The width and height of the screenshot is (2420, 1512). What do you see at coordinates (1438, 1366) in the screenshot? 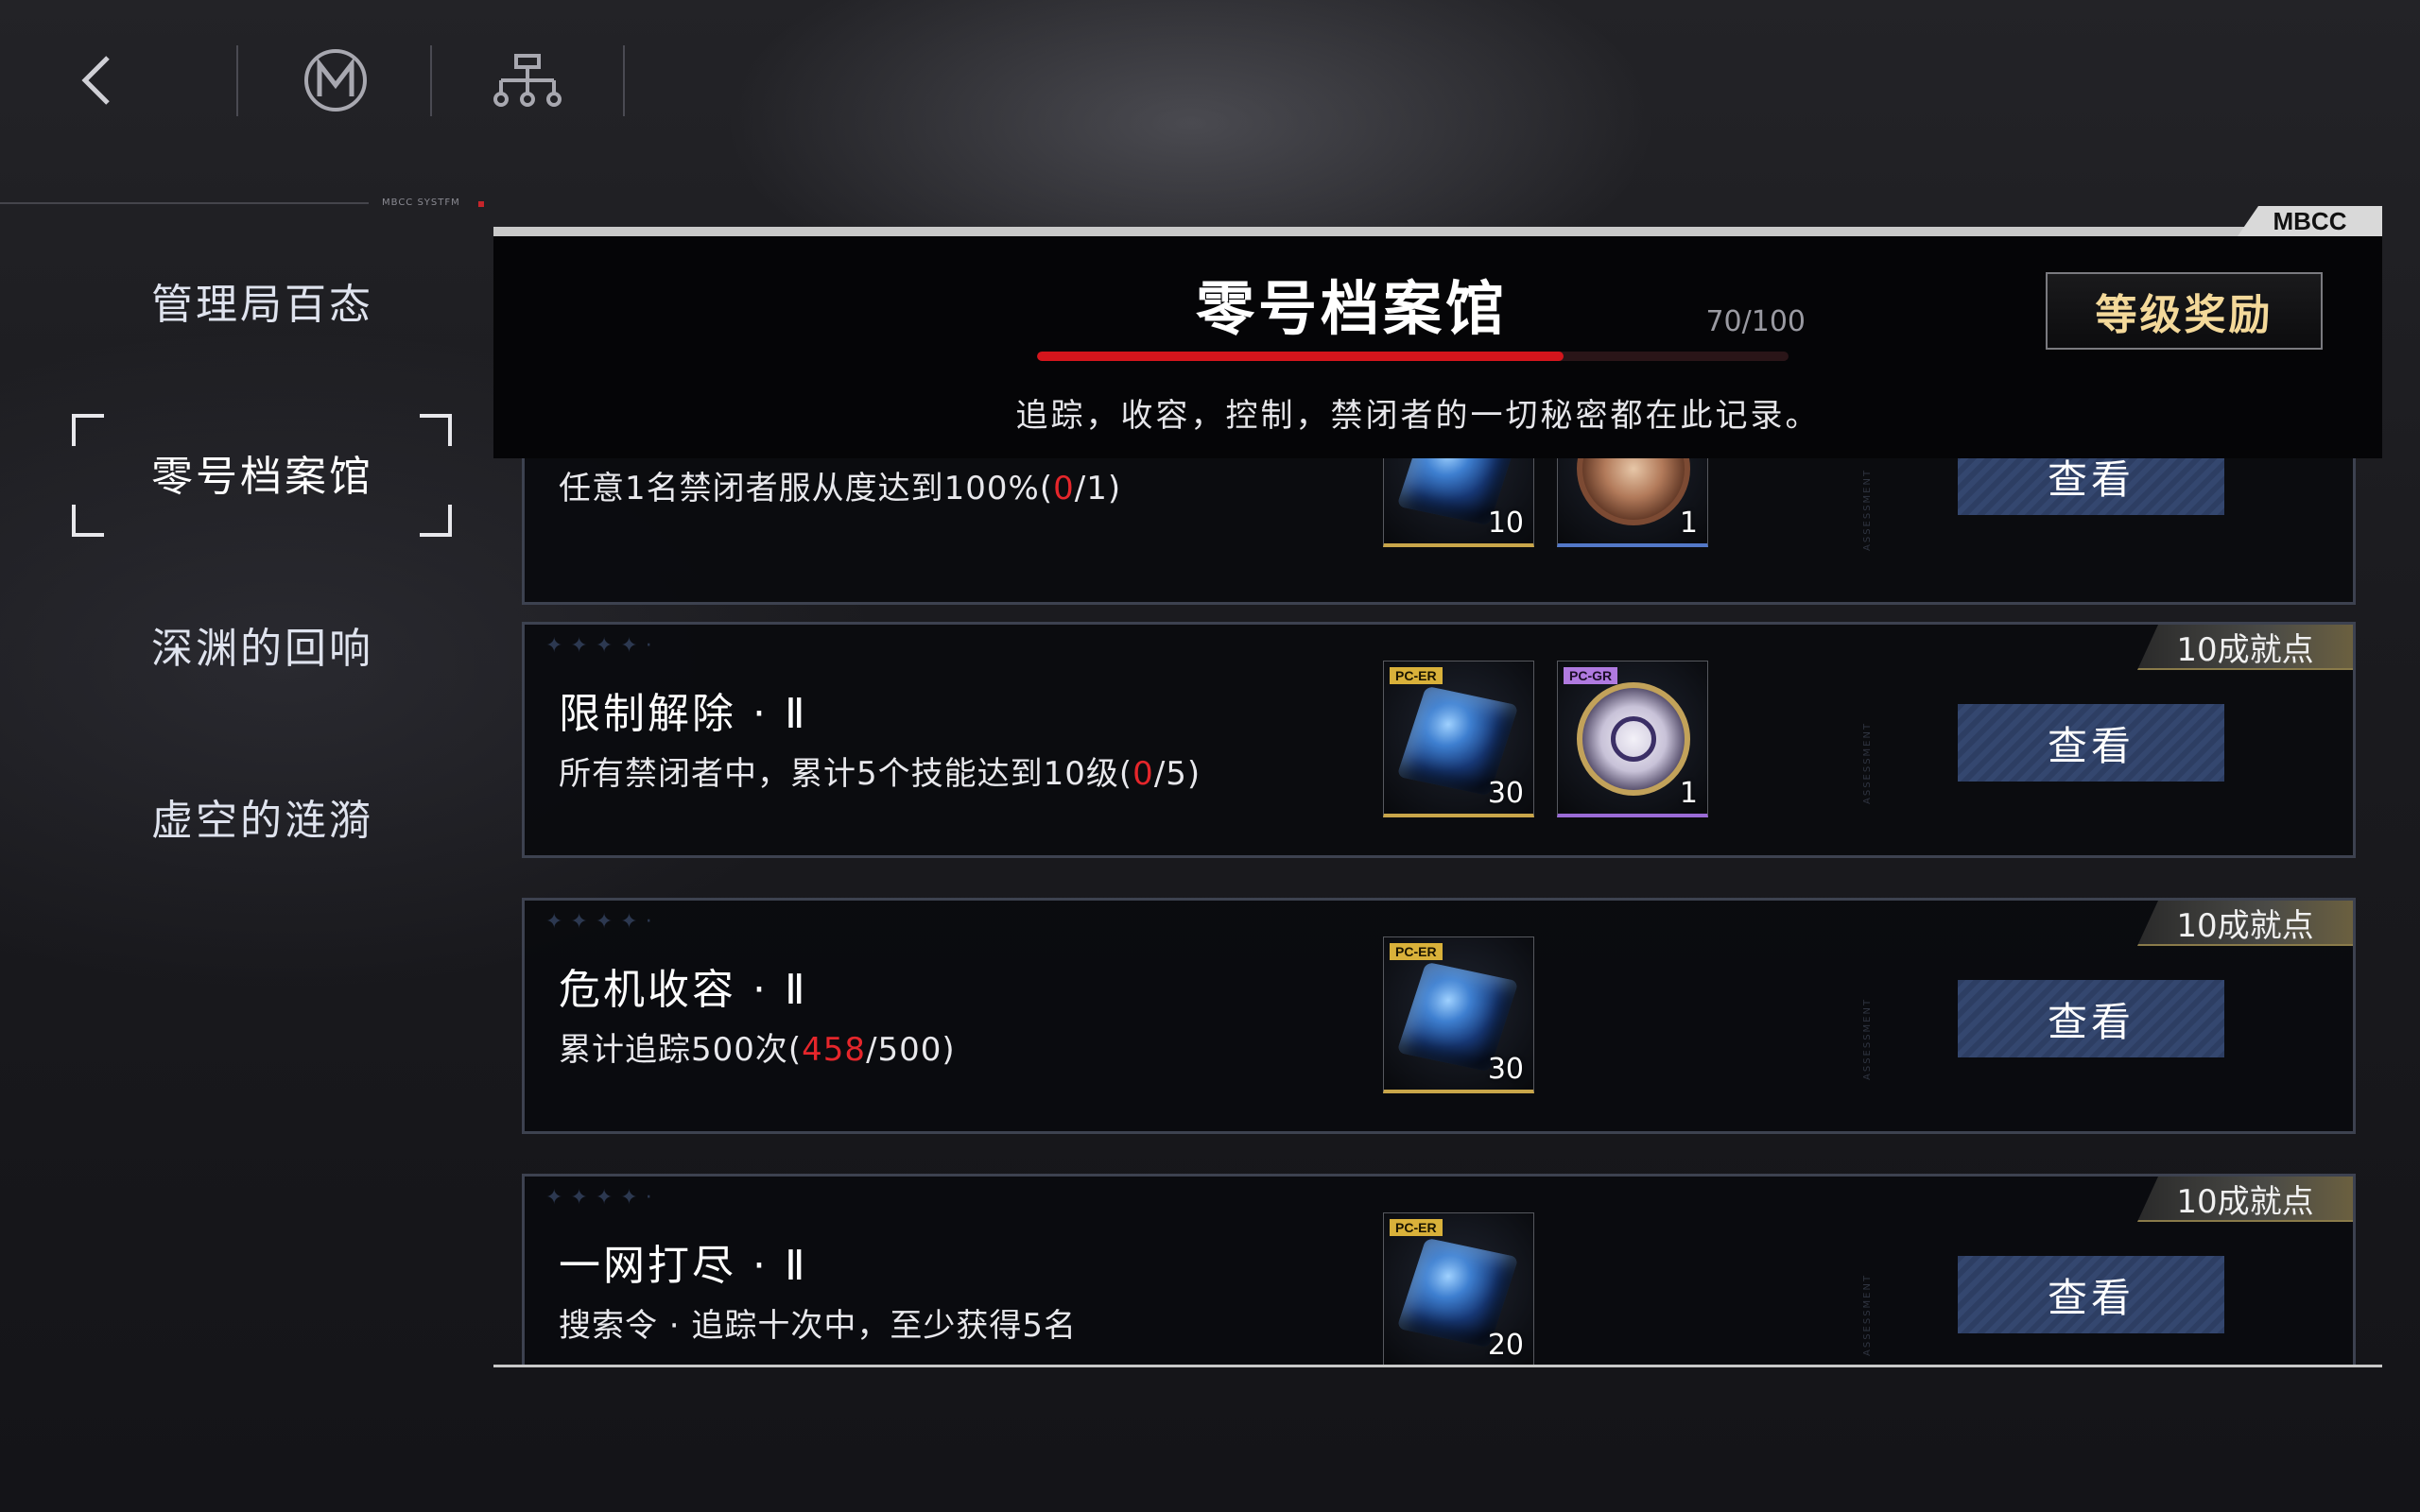
I see `panel-bottom-line` at bounding box center [1438, 1366].